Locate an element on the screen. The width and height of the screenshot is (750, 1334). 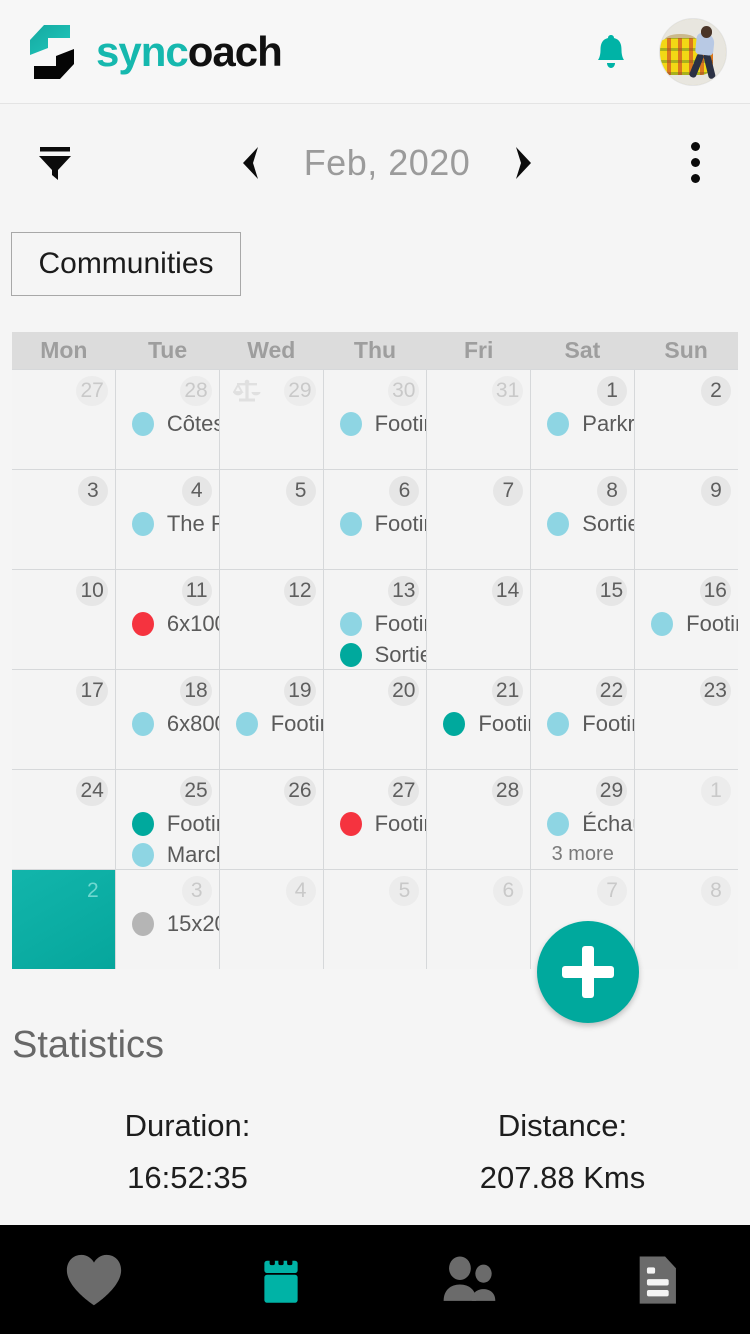
prev-month-button is located at coordinates (250, 163).